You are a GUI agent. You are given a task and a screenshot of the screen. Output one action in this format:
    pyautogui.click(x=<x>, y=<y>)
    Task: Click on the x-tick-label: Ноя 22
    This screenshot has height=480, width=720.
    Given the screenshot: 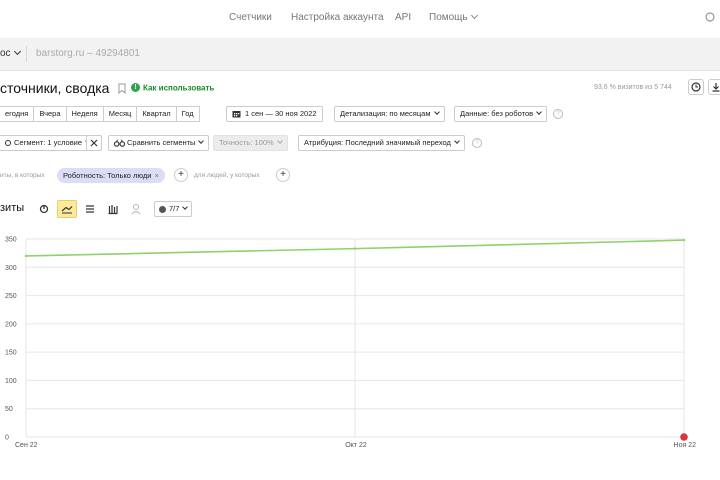 What is the action you would take?
    pyautogui.click(x=685, y=445)
    